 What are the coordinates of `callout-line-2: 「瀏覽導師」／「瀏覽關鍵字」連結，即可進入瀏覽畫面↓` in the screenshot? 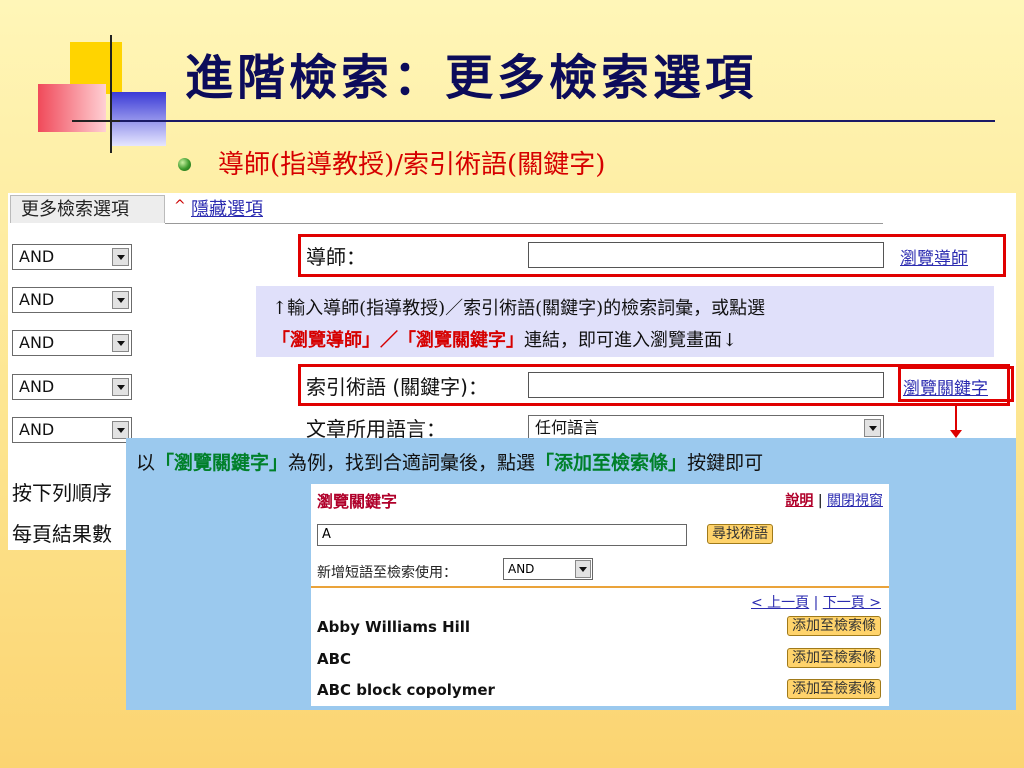 It's located at (504, 339).